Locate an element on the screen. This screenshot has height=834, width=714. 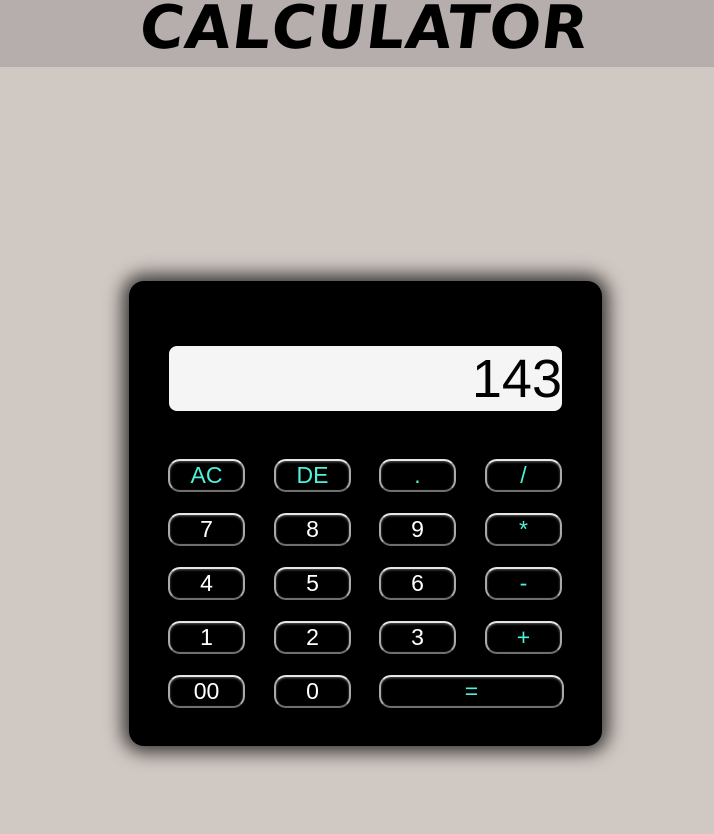
display-screen: 143 is located at coordinates (365, 378).